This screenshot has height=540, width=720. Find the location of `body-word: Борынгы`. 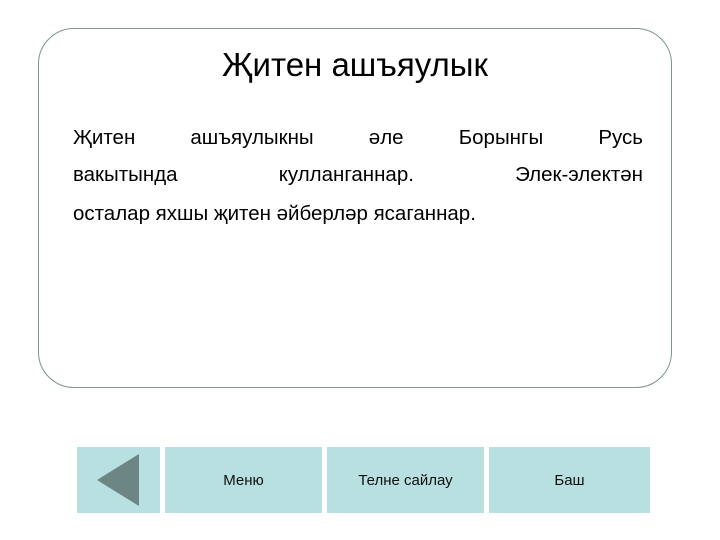

body-word: Борынгы is located at coordinates (501, 137).